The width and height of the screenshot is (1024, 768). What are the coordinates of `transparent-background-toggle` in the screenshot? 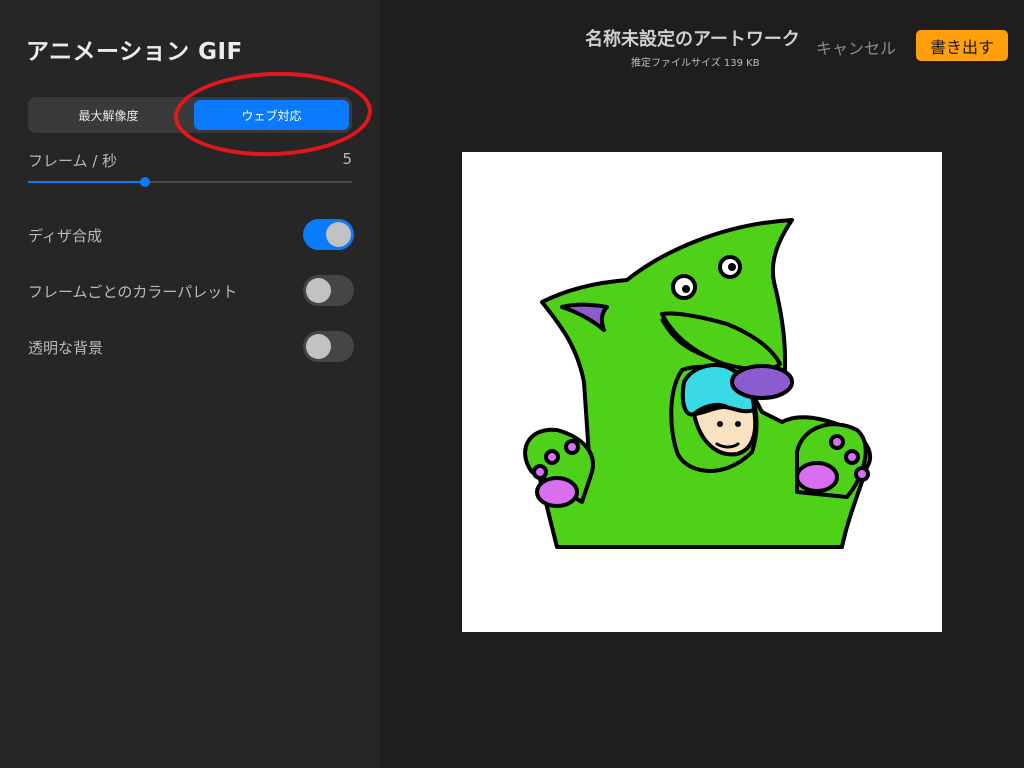 It's located at (328, 346).